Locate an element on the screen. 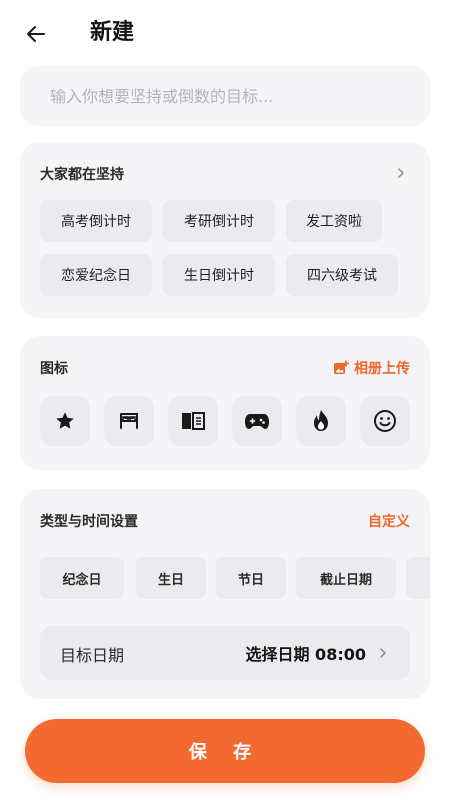 This screenshot has height=800, width=450. bed-icon is located at coordinates (129, 421).